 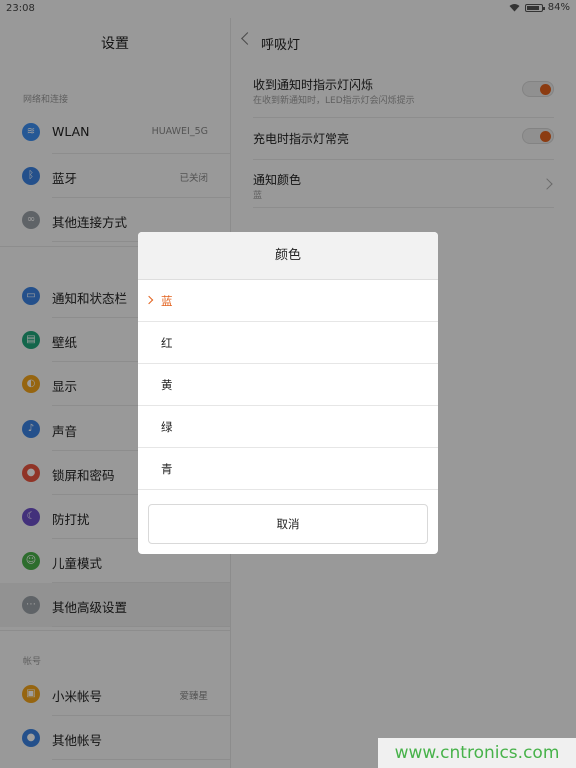 What do you see at coordinates (288, 301) in the screenshot?
I see `color-option: 蓝` at bounding box center [288, 301].